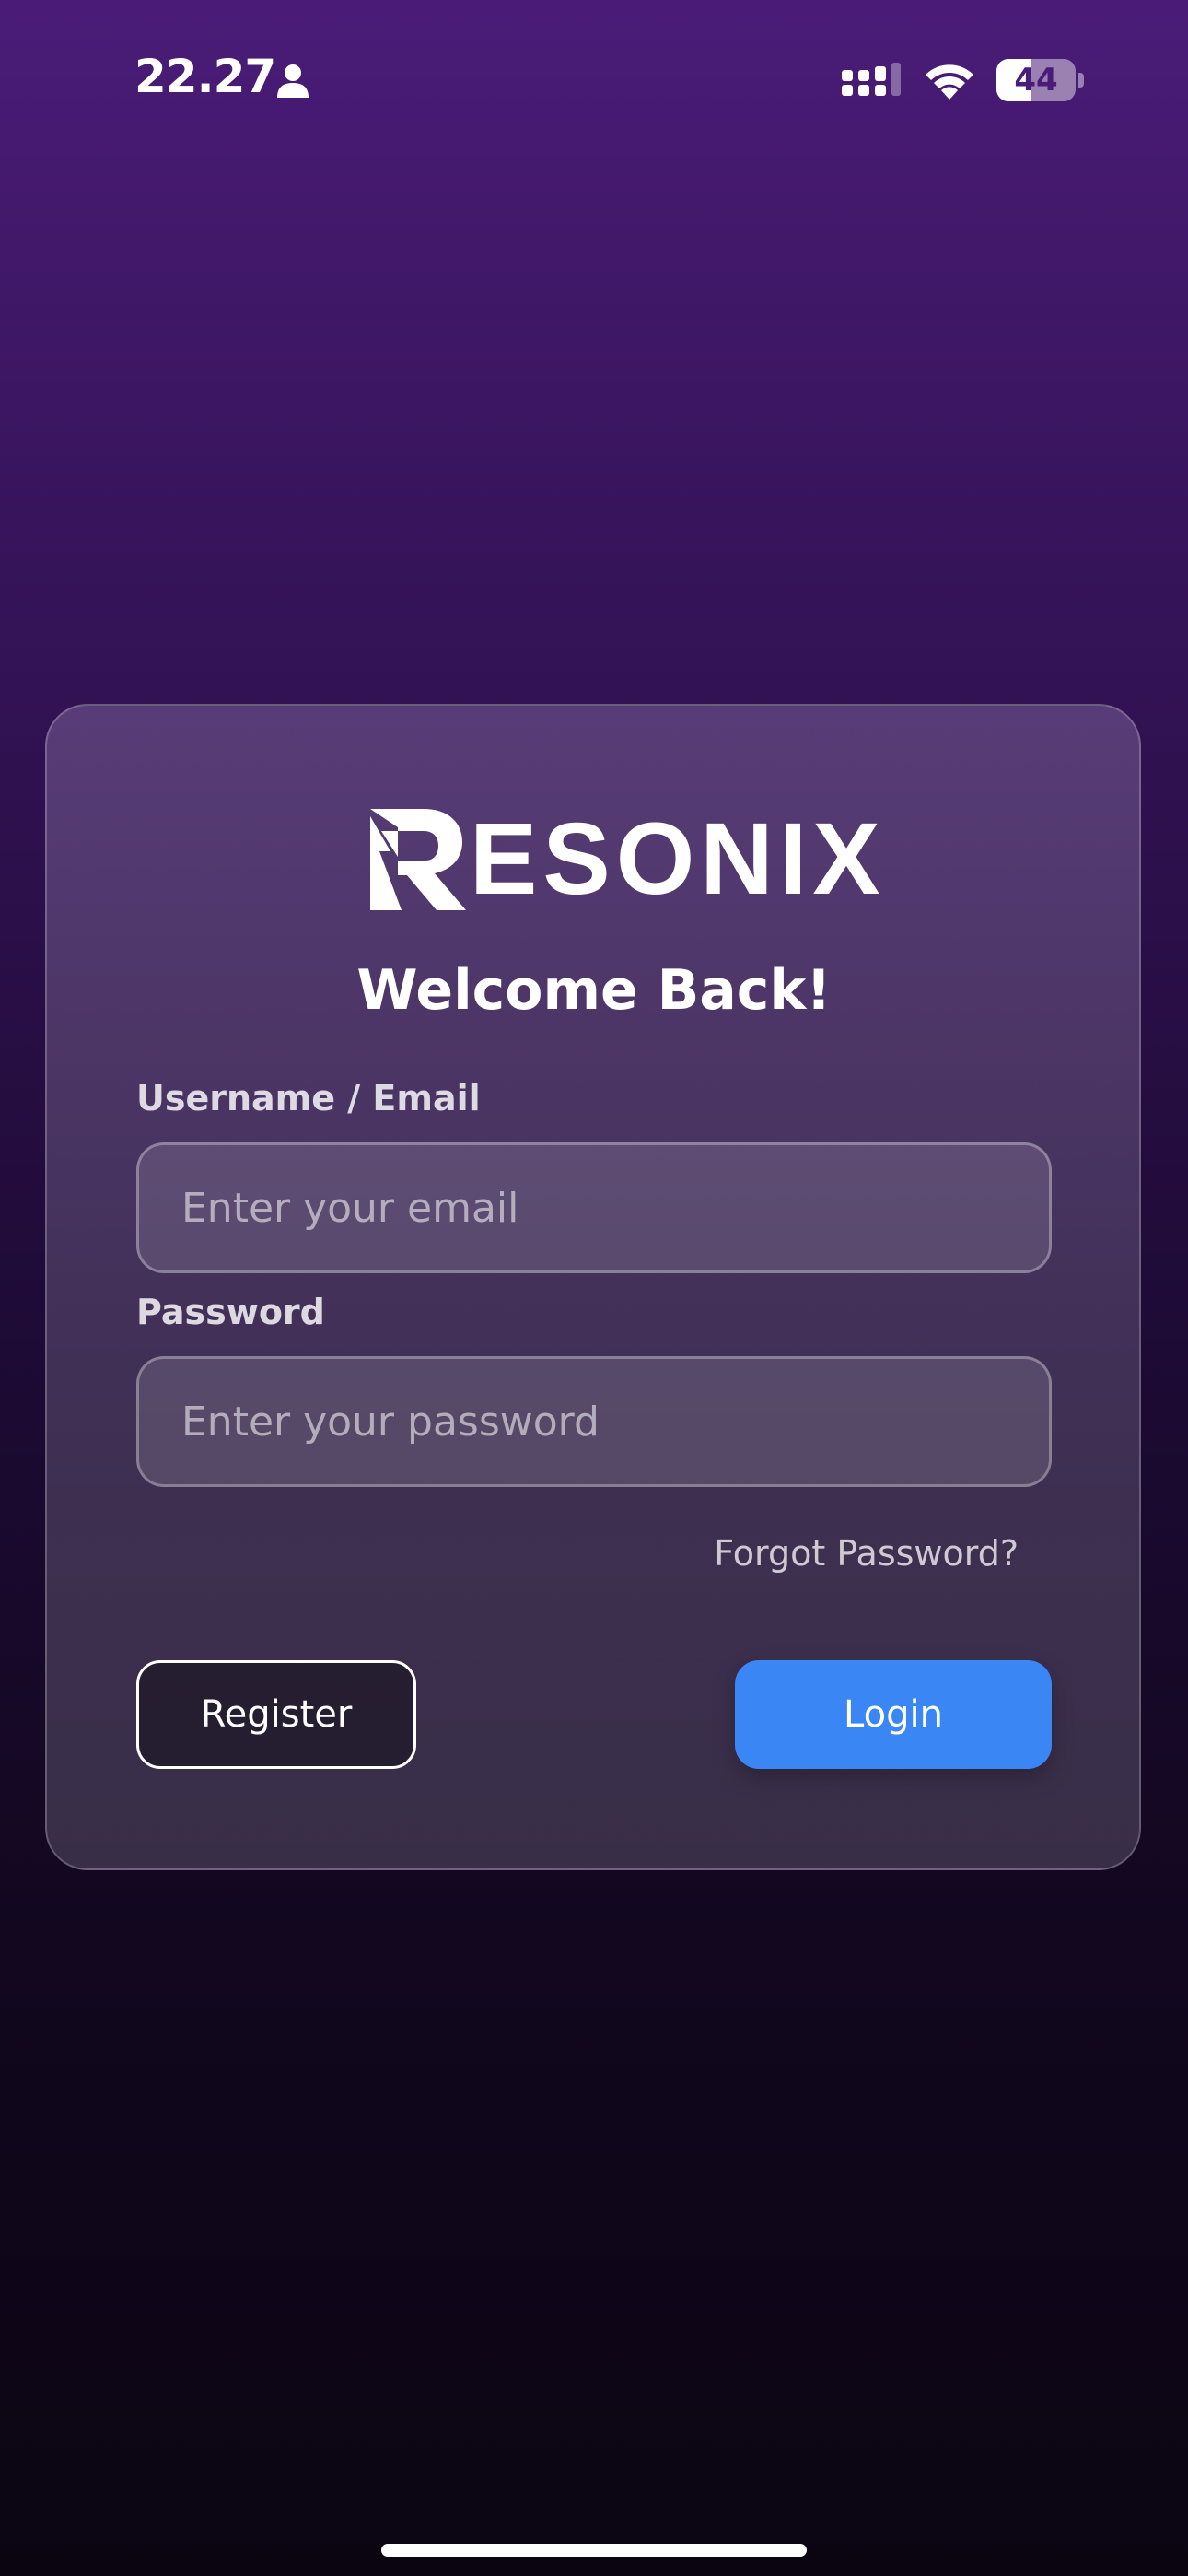 This screenshot has width=1188, height=2576. Describe the element at coordinates (308, 1098) in the screenshot. I see `username-label: Username / Email` at that location.